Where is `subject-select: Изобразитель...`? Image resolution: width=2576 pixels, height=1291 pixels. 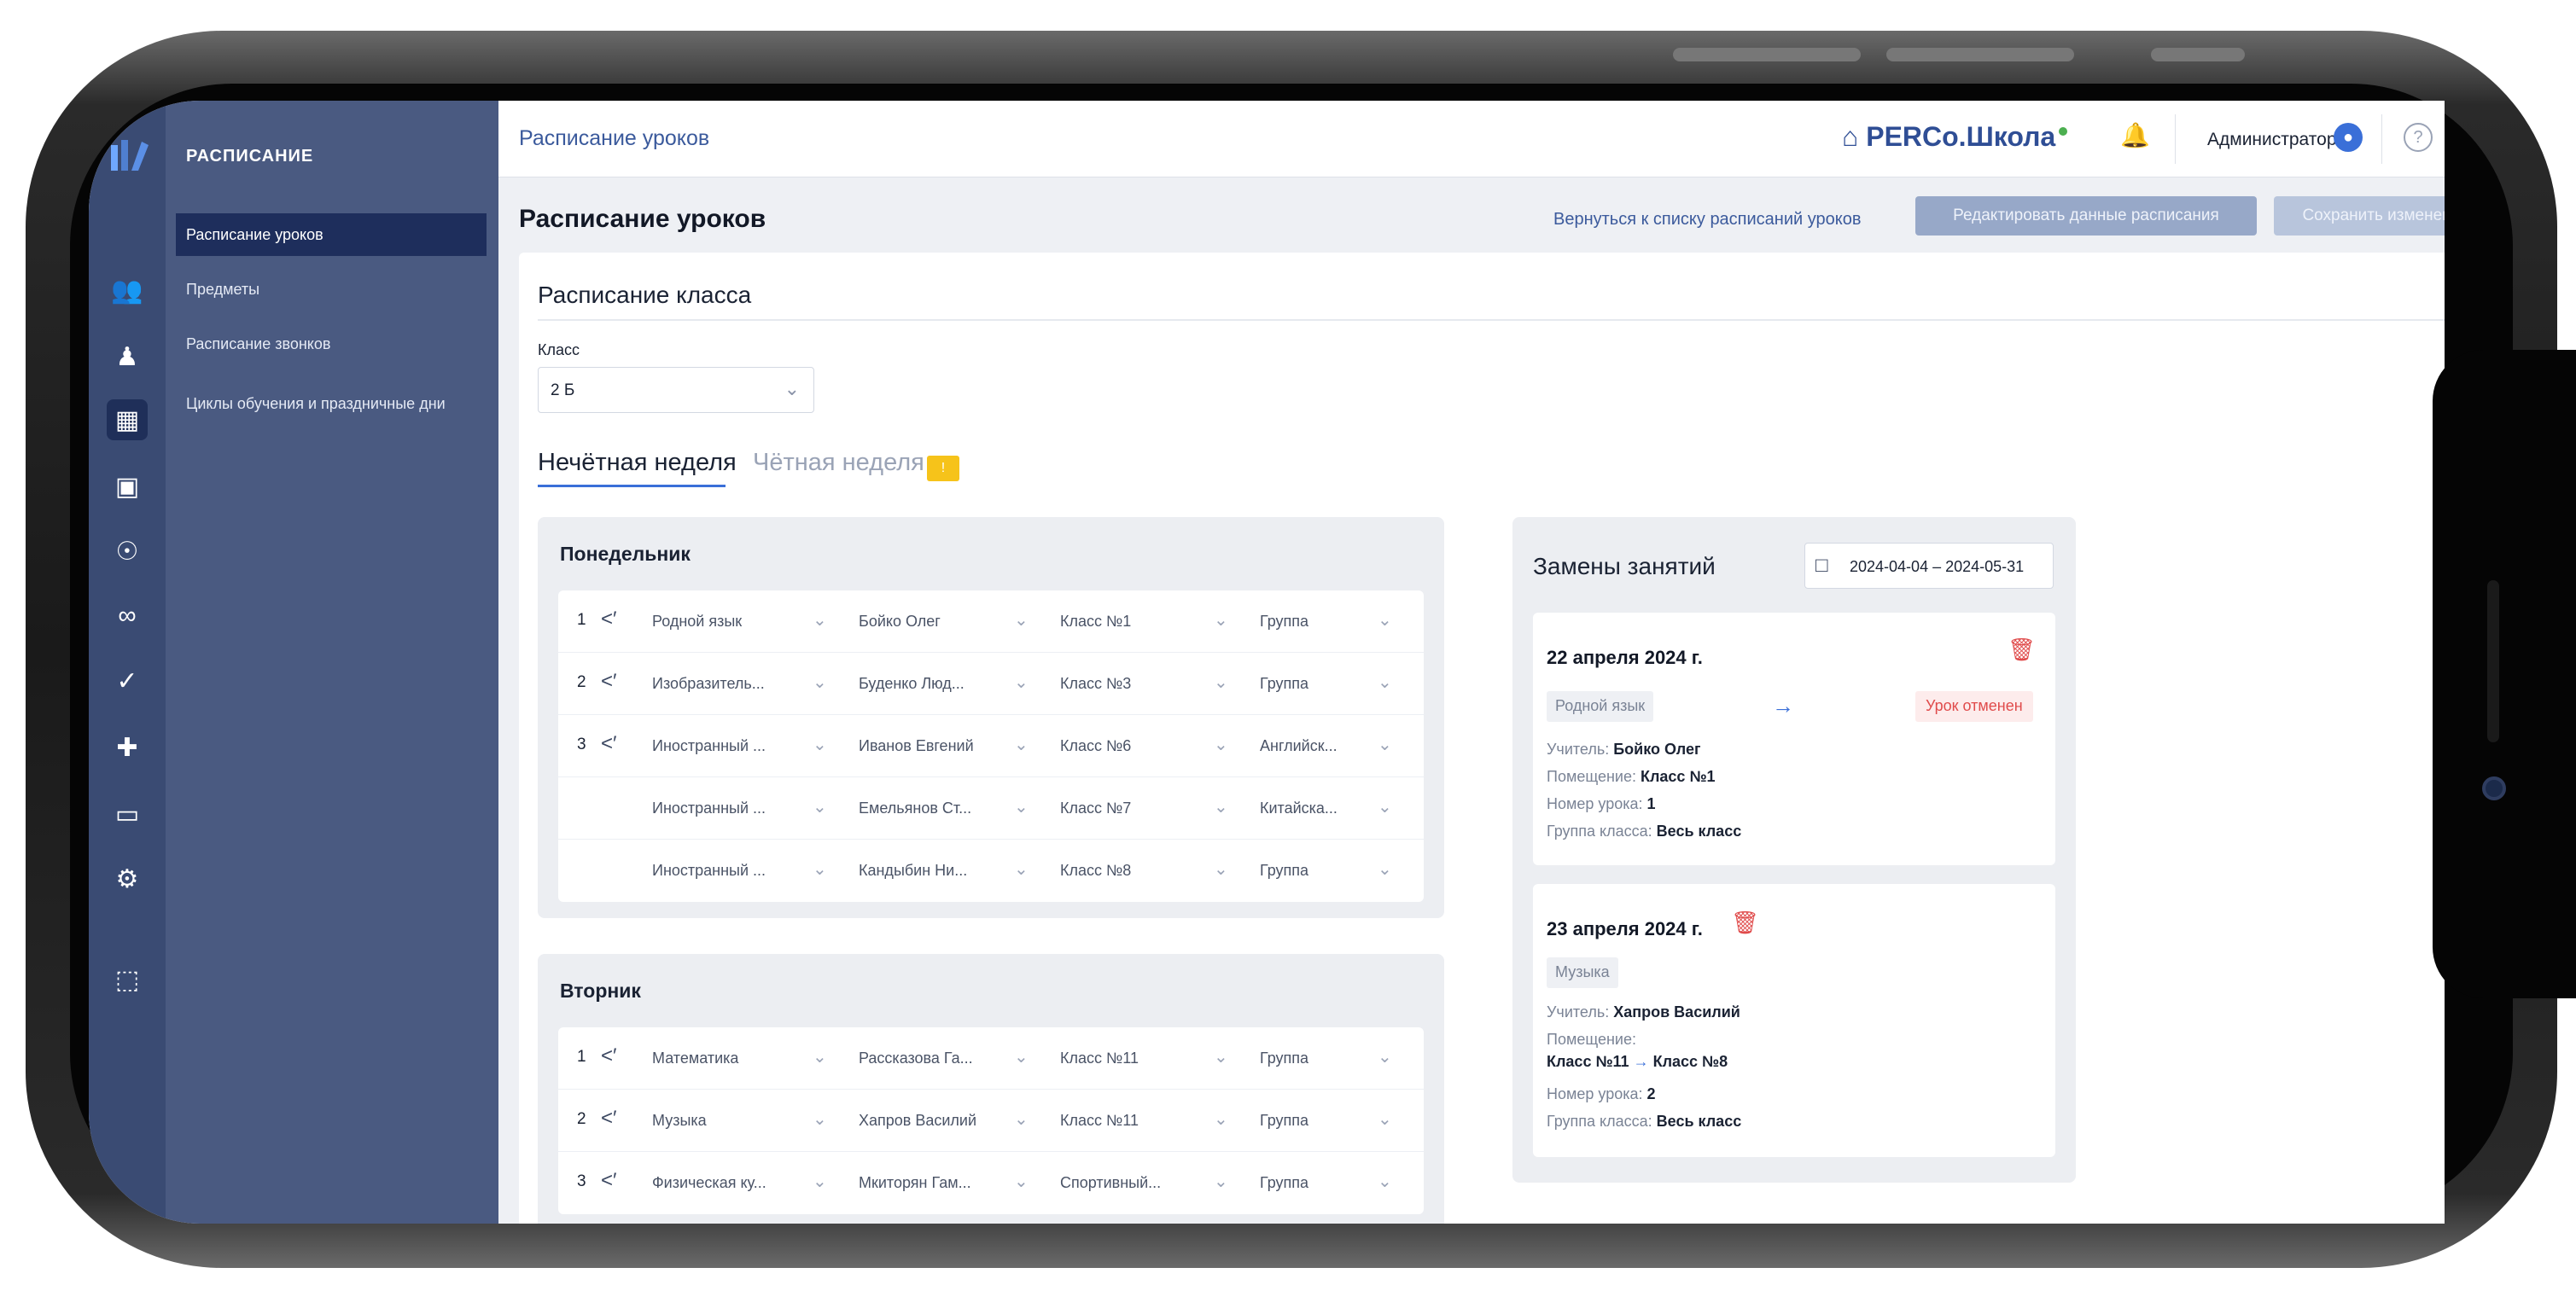 subject-select: Изобразитель... is located at coordinates (708, 684).